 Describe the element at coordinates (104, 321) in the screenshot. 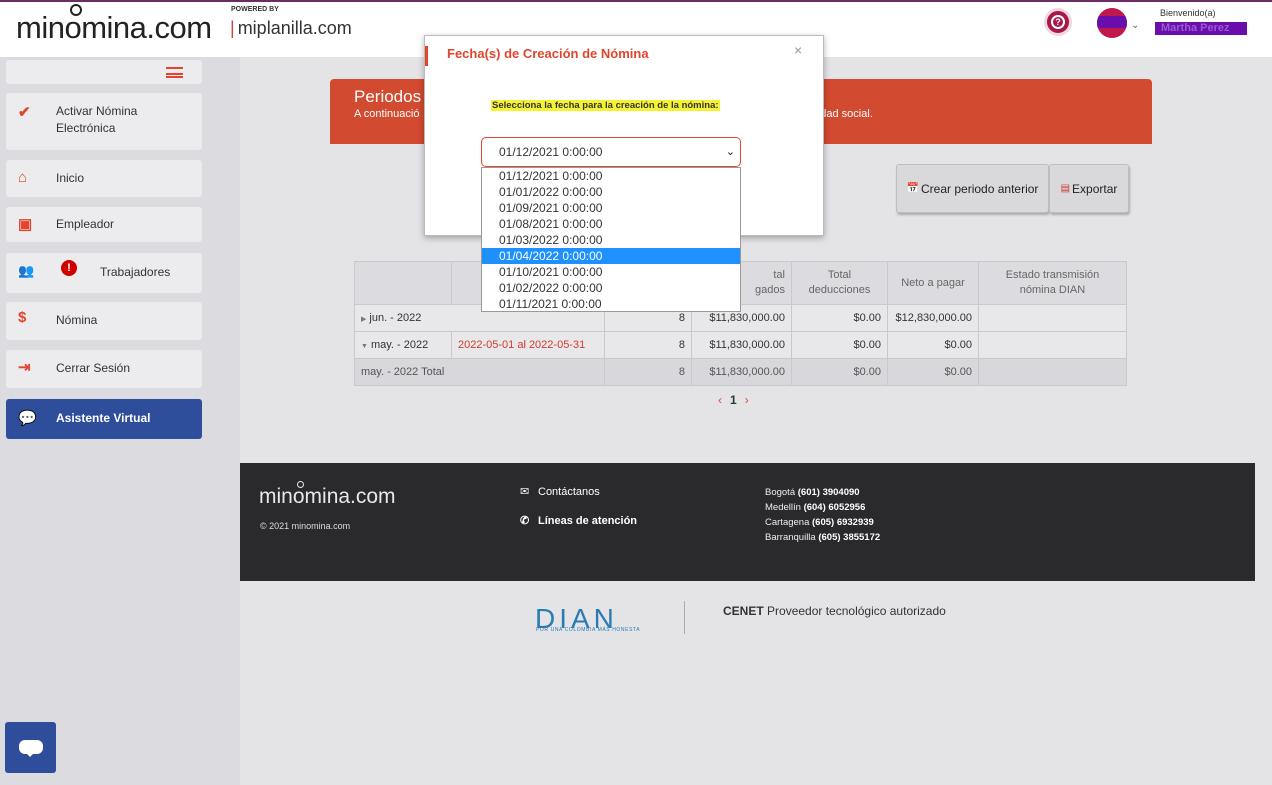

I see `sidebar-item-nomina: $ Nómina` at that location.